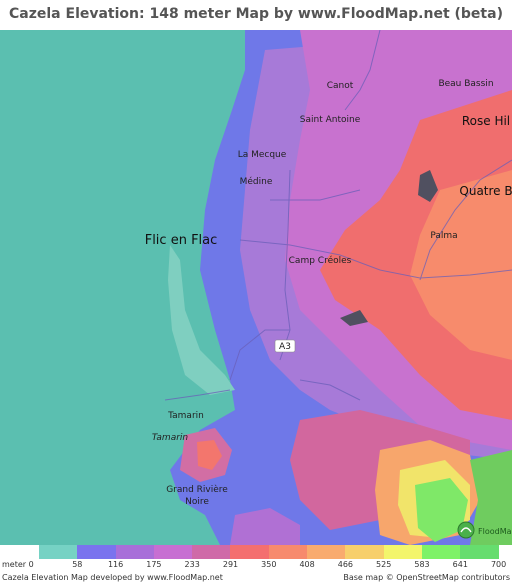 The width and height of the screenshot is (512, 582). I want to click on legend-tick-label: 466, so click(345, 564).